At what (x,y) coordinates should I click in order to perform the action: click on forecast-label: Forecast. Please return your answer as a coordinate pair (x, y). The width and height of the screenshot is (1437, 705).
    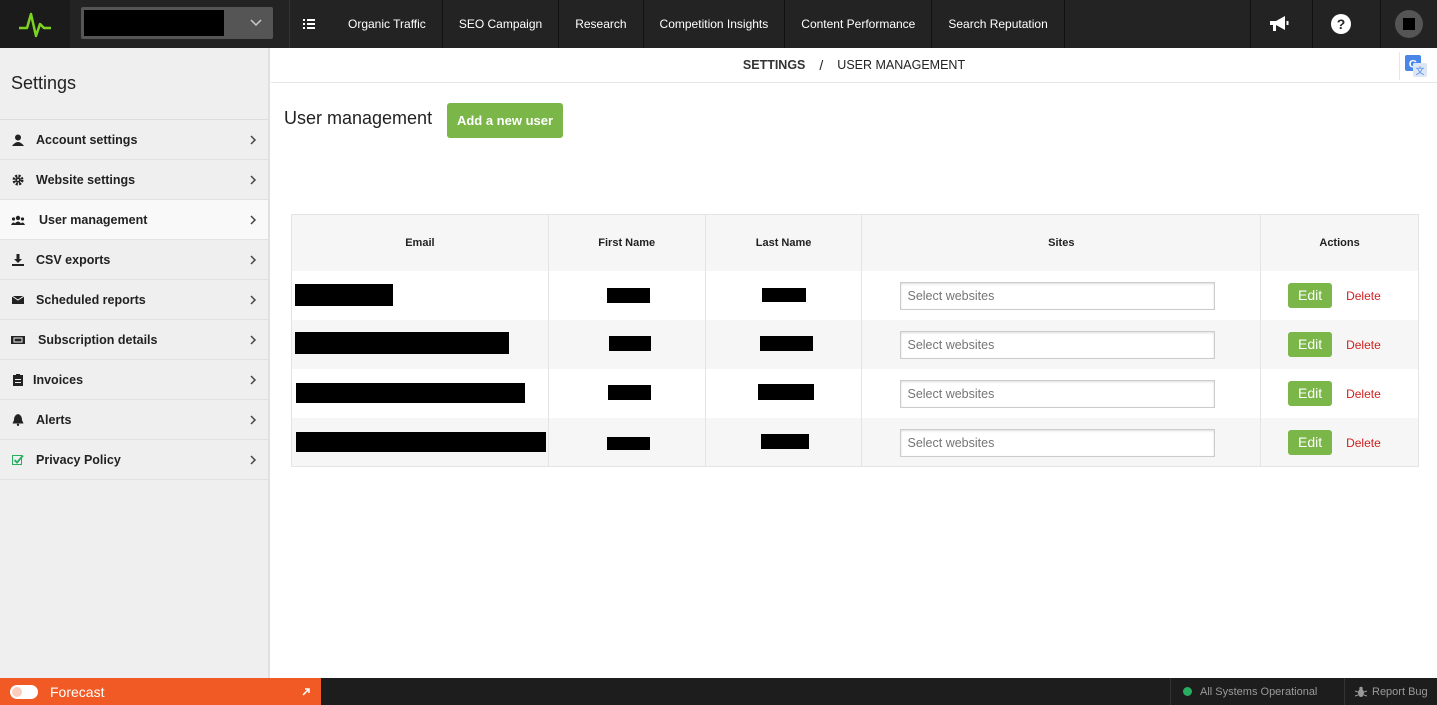
    Looking at the image, I should click on (77, 691).